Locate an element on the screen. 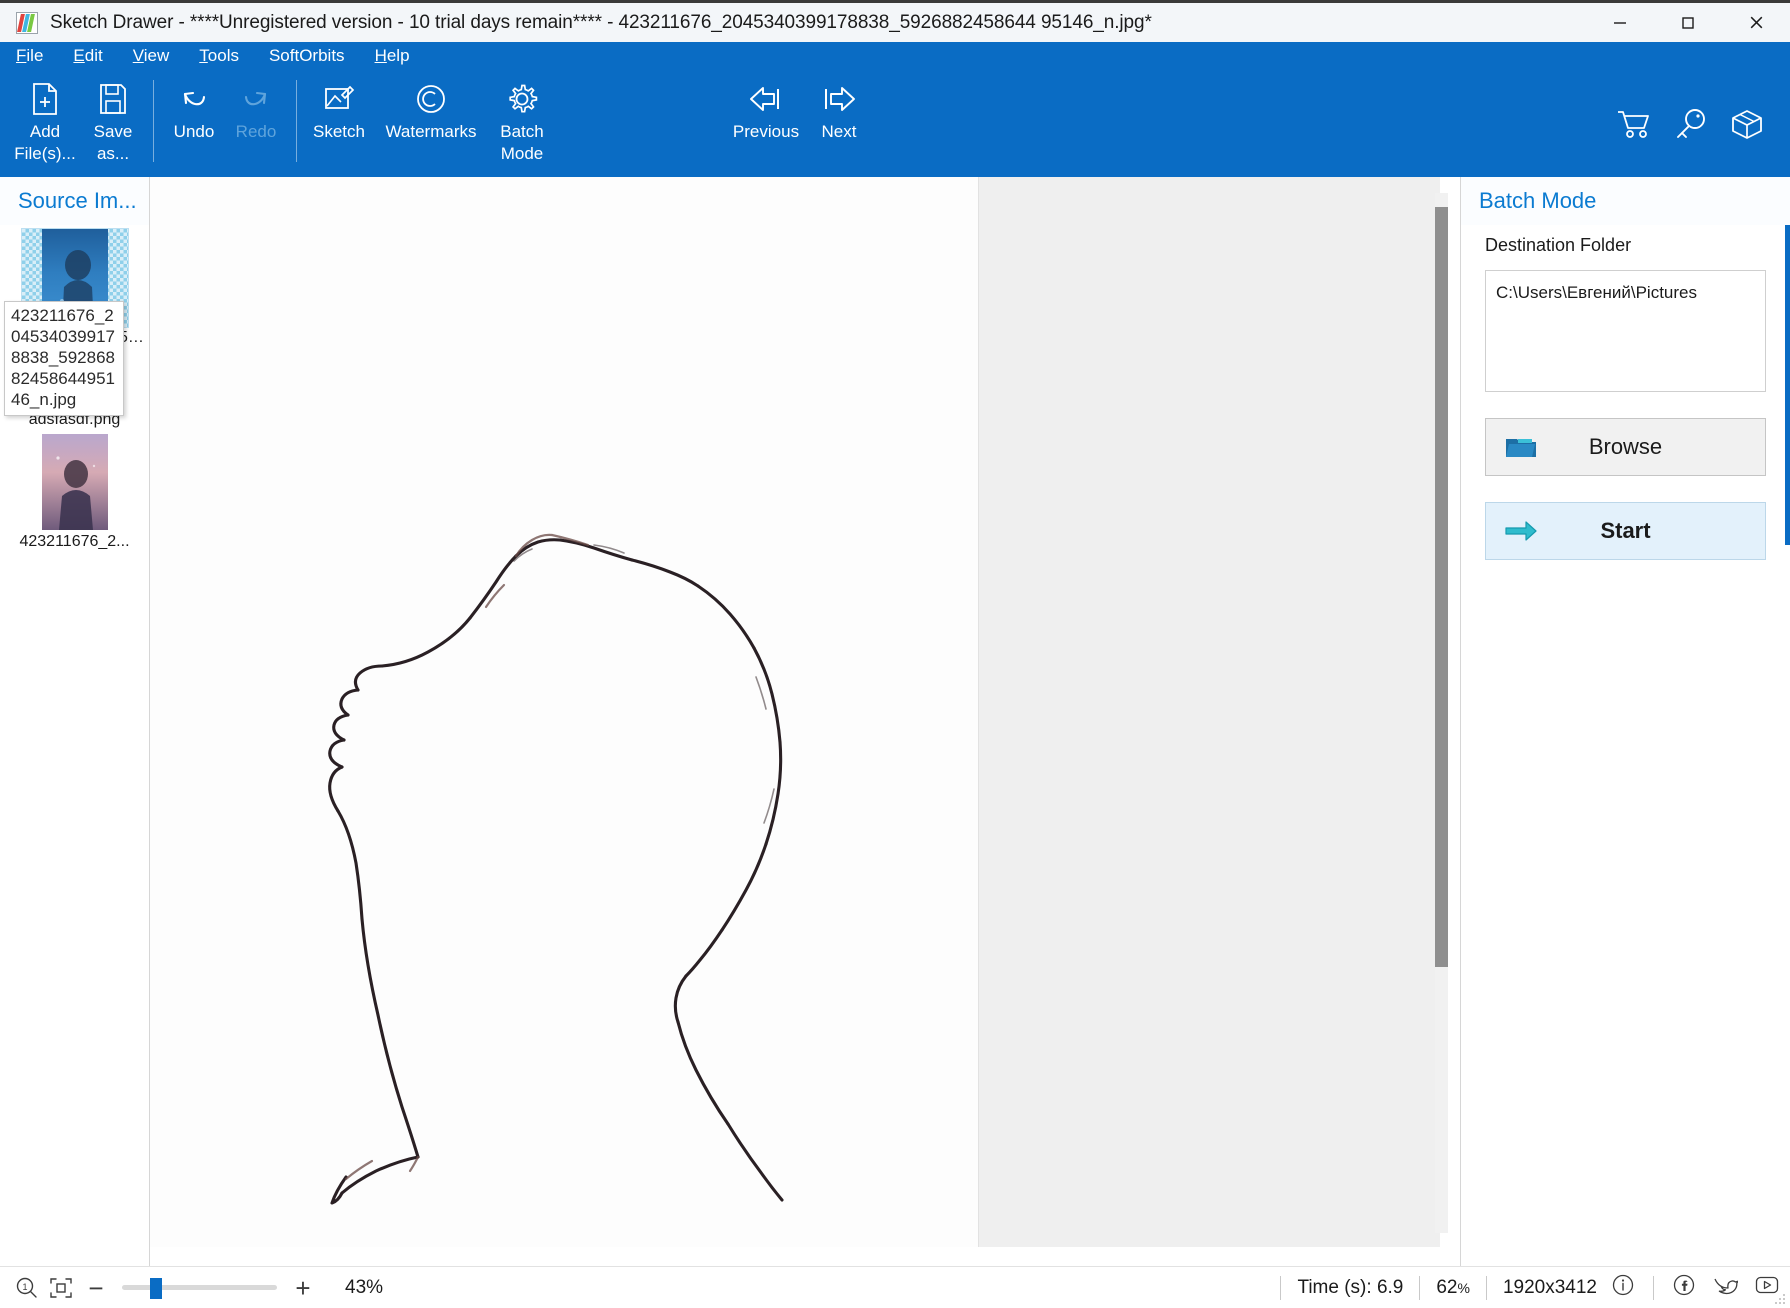 The height and width of the screenshot is (1308, 1790). social-icons is located at coordinates (1695, 1288).